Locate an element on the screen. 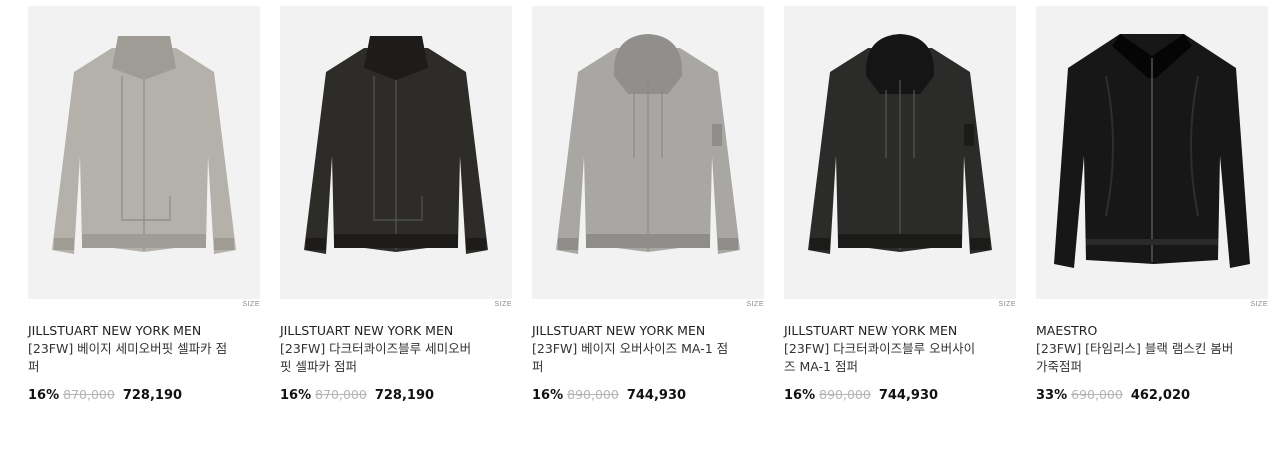  product-name: [23FW] 다크터콰이즈블루 세미오버핏 셀파카 점퍼 is located at coordinates (380, 358).